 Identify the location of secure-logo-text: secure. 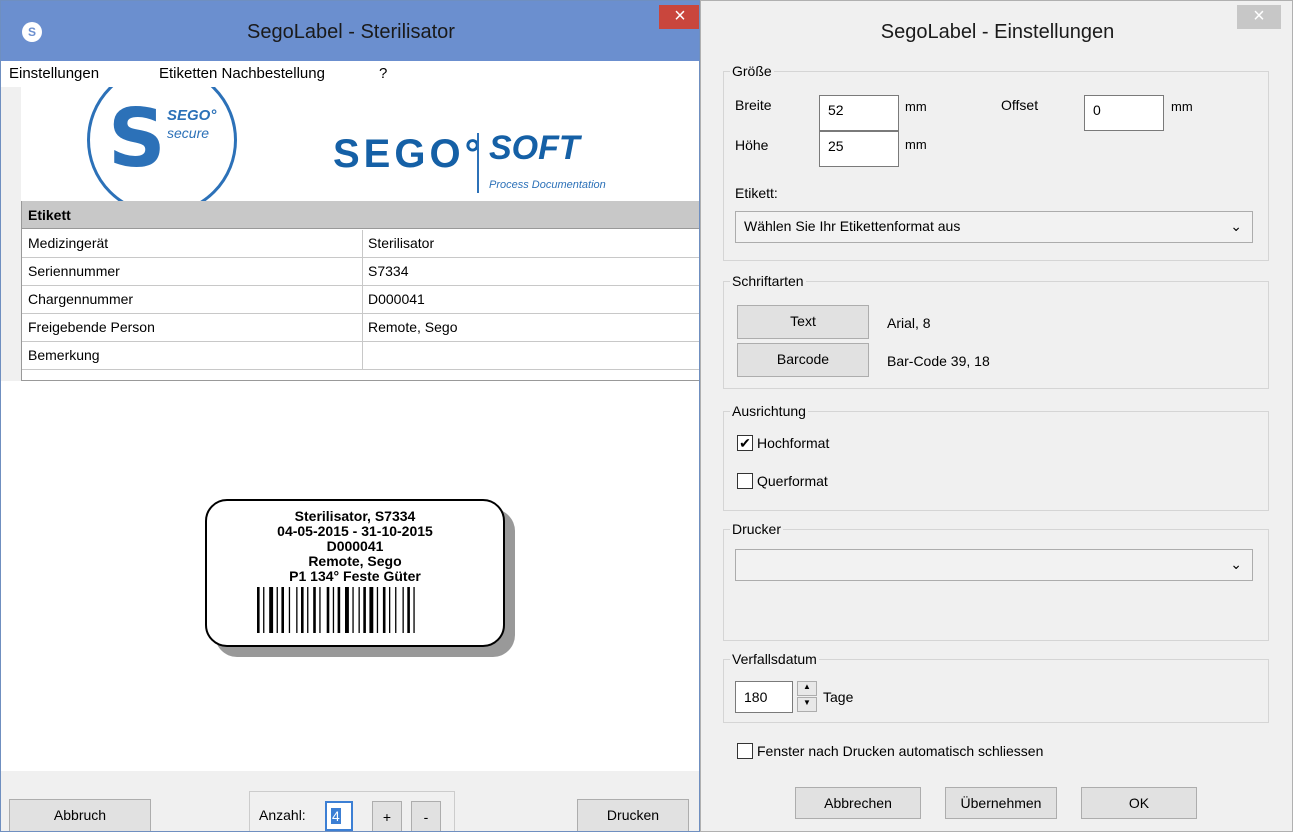
(188, 133).